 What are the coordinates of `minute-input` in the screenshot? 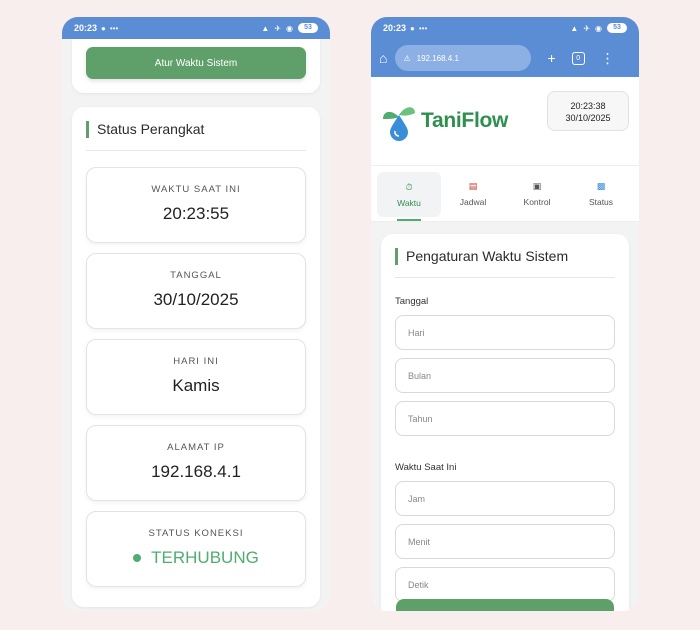 It's located at (505, 541).